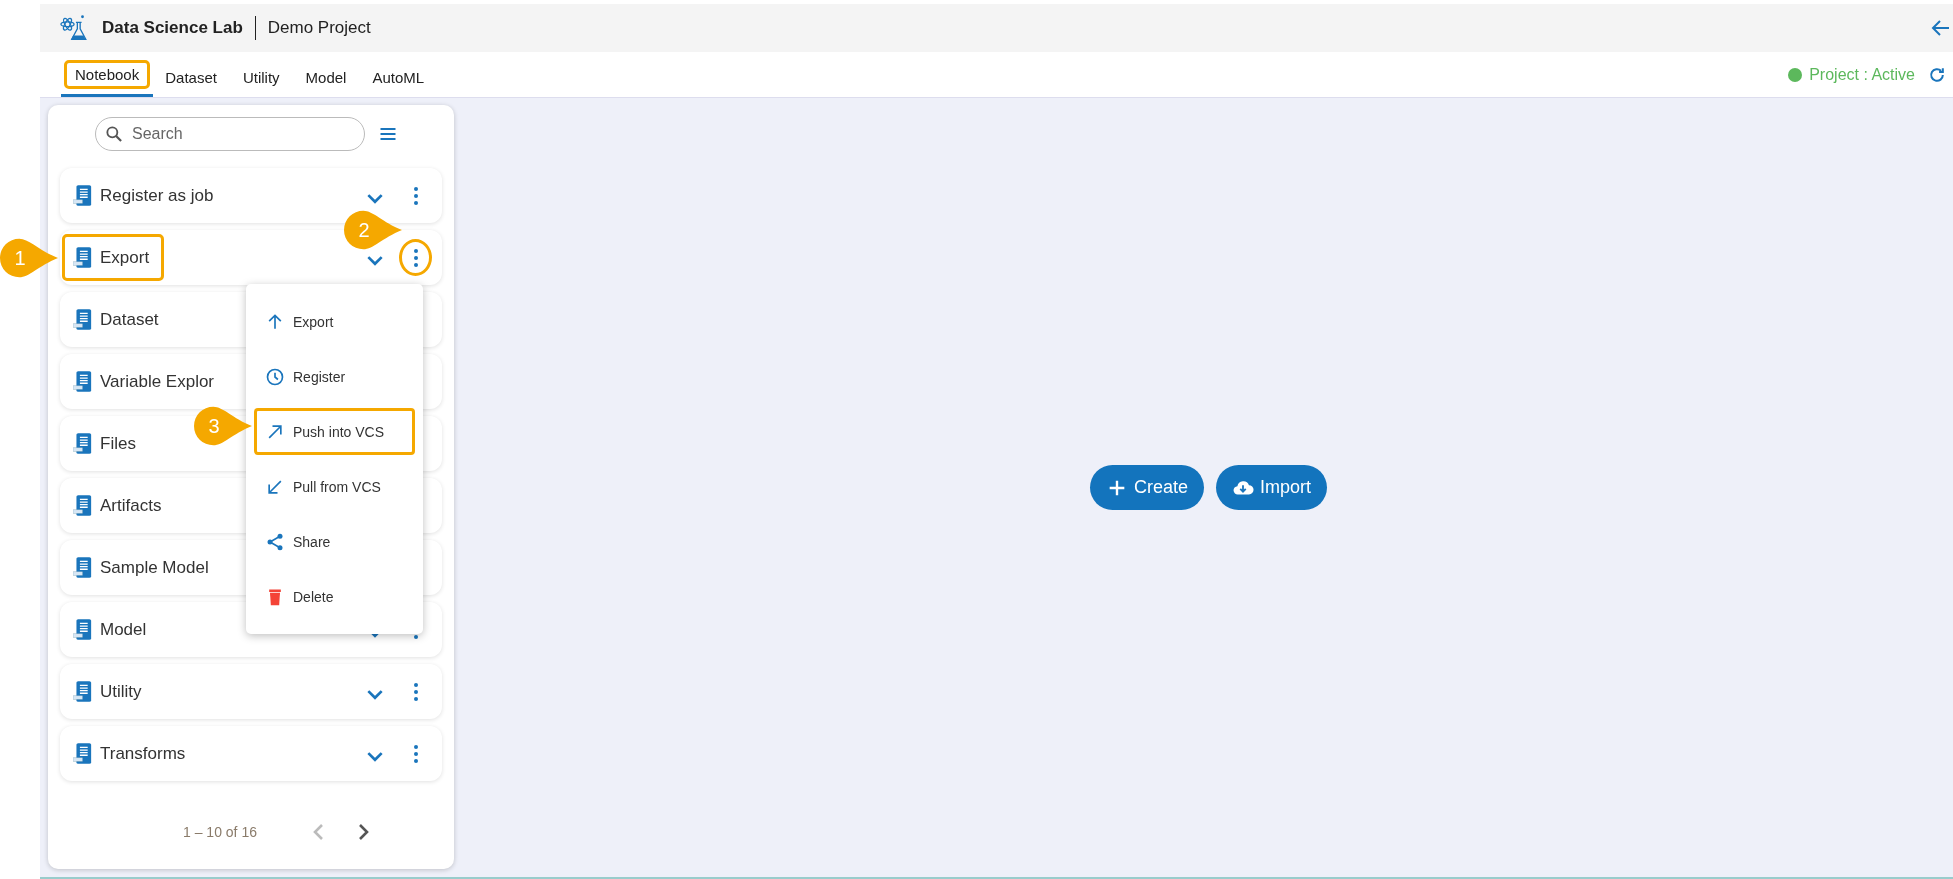 The image size is (1953, 879). What do you see at coordinates (172, 28) in the screenshot?
I see `app-title: Data Science Lab` at bounding box center [172, 28].